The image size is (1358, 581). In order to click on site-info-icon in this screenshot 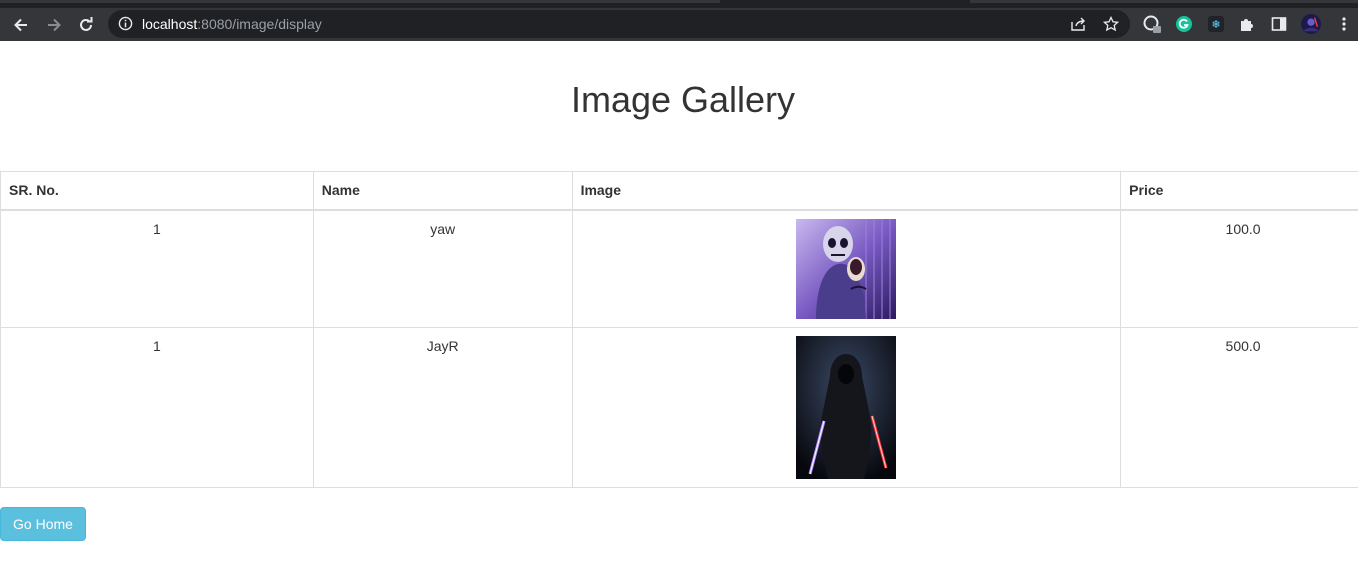, I will do `click(125, 26)`.